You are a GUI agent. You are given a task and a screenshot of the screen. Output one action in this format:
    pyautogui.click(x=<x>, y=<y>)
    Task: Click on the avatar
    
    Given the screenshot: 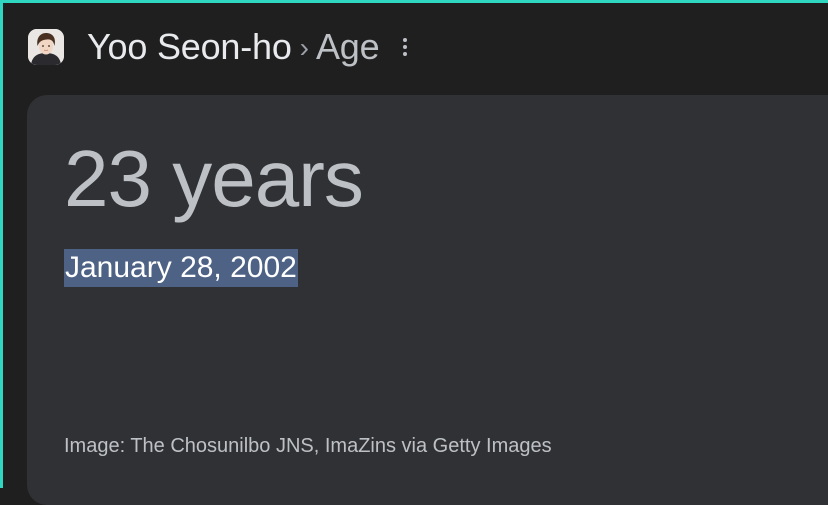 What is the action you would take?
    pyautogui.click(x=46, y=47)
    